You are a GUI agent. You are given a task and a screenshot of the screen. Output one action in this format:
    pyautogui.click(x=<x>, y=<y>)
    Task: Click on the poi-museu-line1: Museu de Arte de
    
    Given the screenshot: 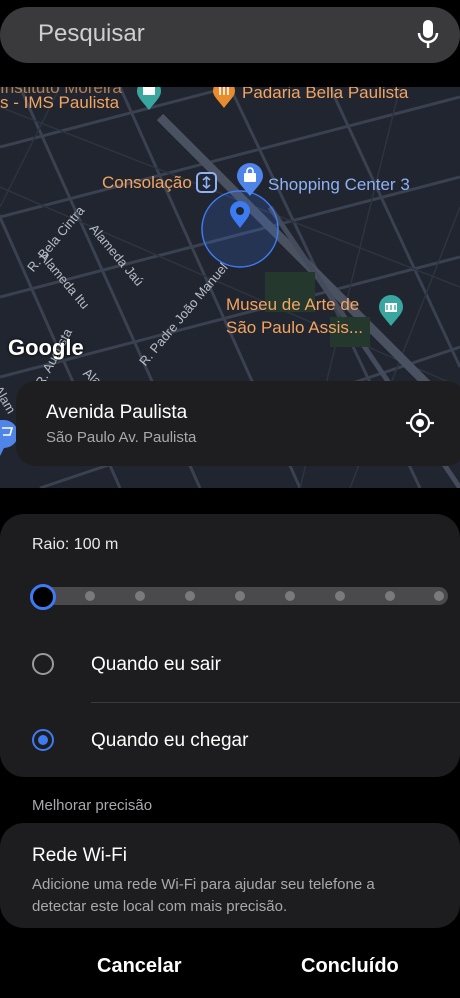 What is the action you would take?
    pyautogui.click(x=292, y=305)
    